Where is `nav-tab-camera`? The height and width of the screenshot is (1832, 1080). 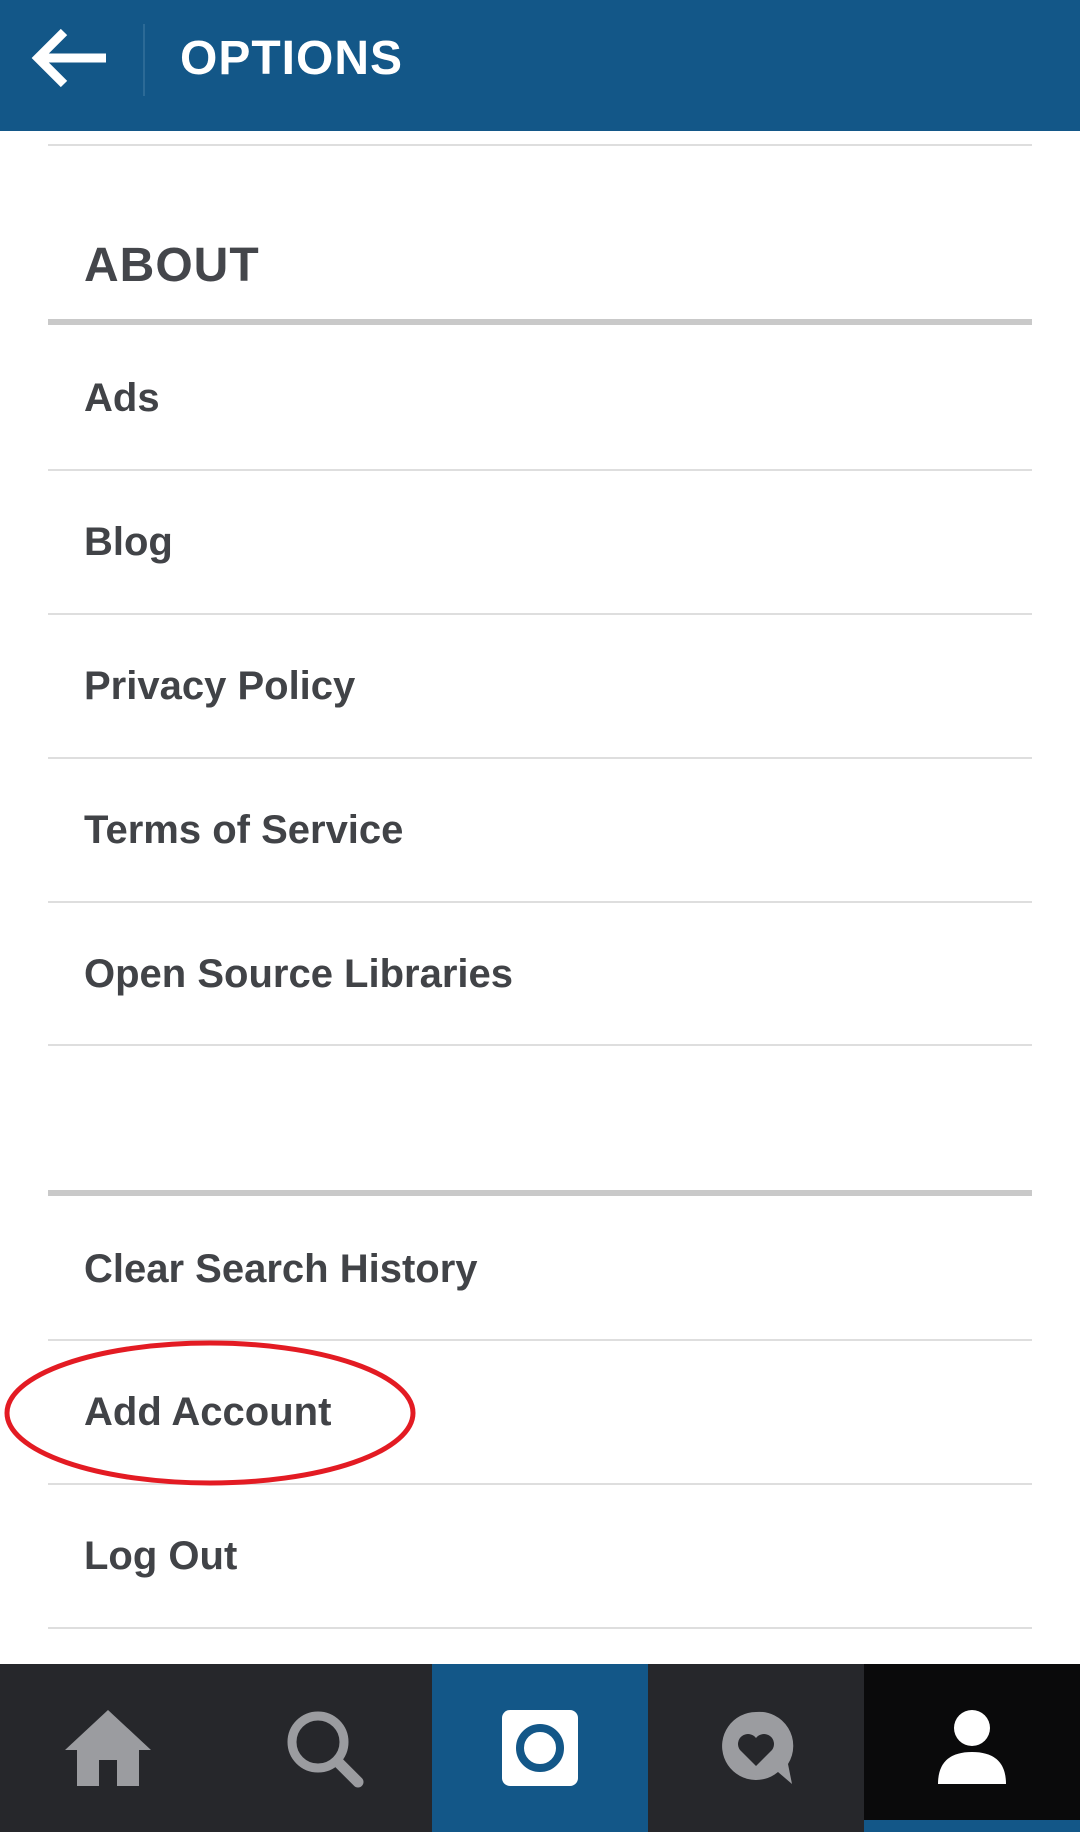
nav-tab-camera is located at coordinates (540, 1748).